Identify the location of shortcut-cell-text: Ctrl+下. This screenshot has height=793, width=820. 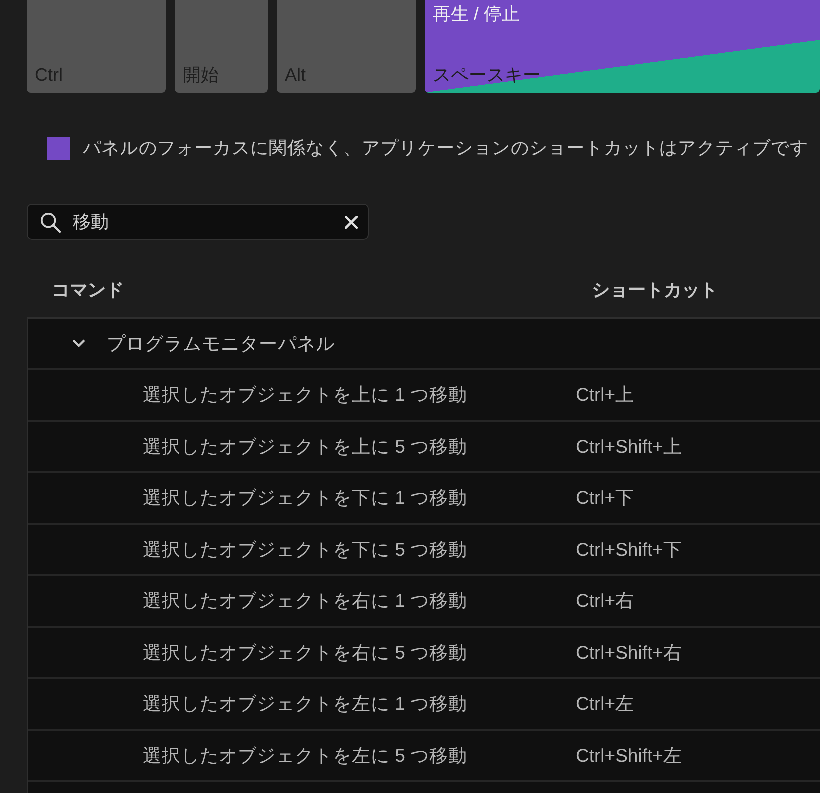
(605, 498).